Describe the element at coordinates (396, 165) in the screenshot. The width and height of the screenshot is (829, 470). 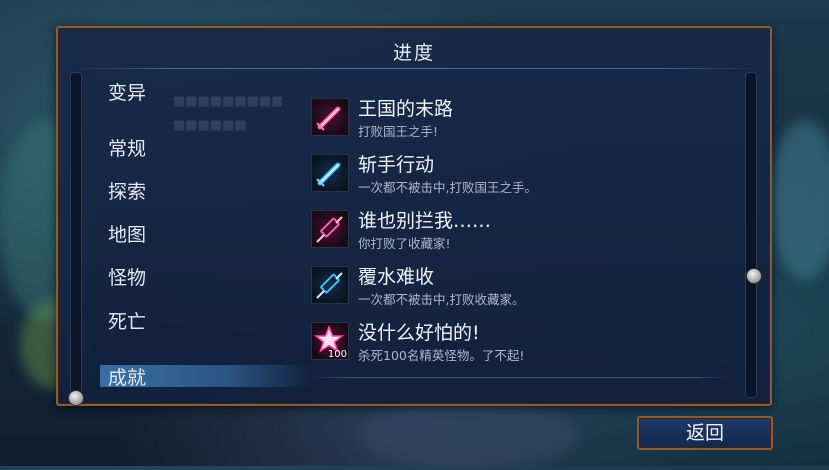
I see `achievement-title: 斩手行动` at that location.